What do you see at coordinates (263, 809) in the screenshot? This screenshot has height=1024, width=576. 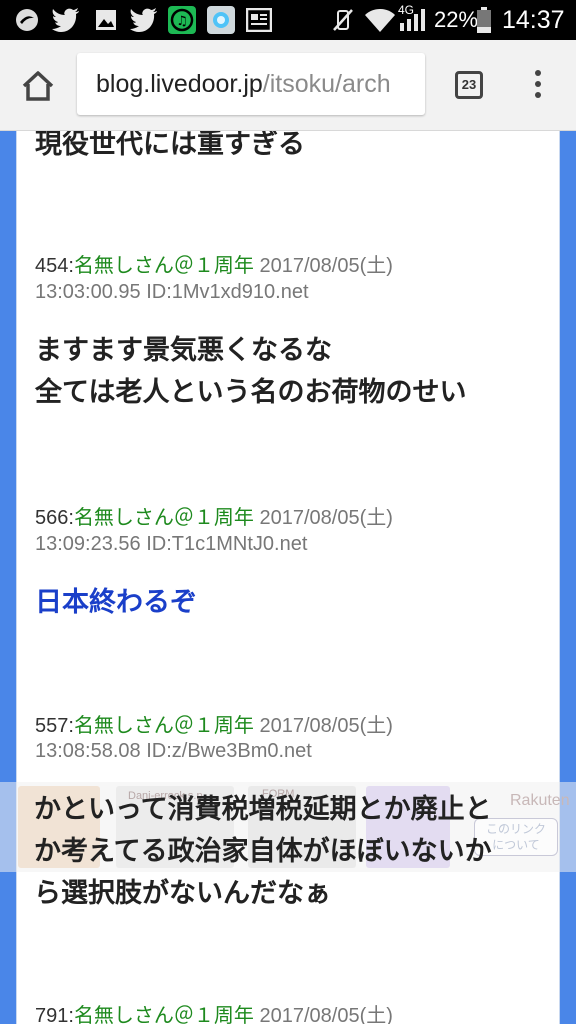 I see `post-body-line: かといって消費税増税延期とか廃止と` at bounding box center [263, 809].